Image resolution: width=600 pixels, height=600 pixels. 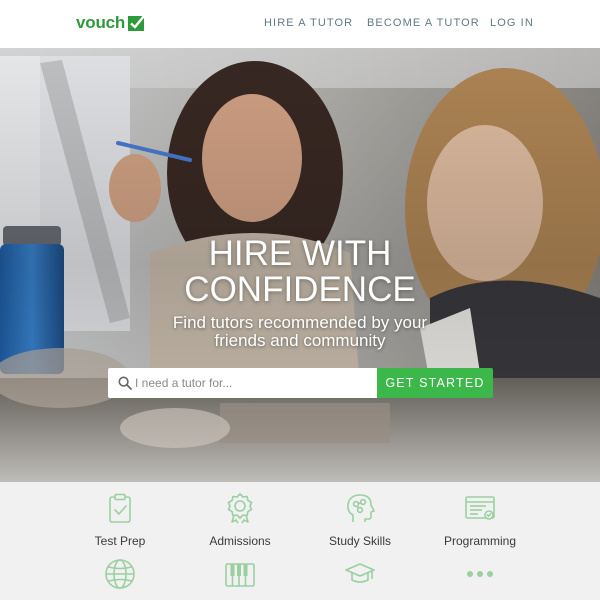 I want to click on category-study-skills: Study Skills, so click(x=360, y=520).